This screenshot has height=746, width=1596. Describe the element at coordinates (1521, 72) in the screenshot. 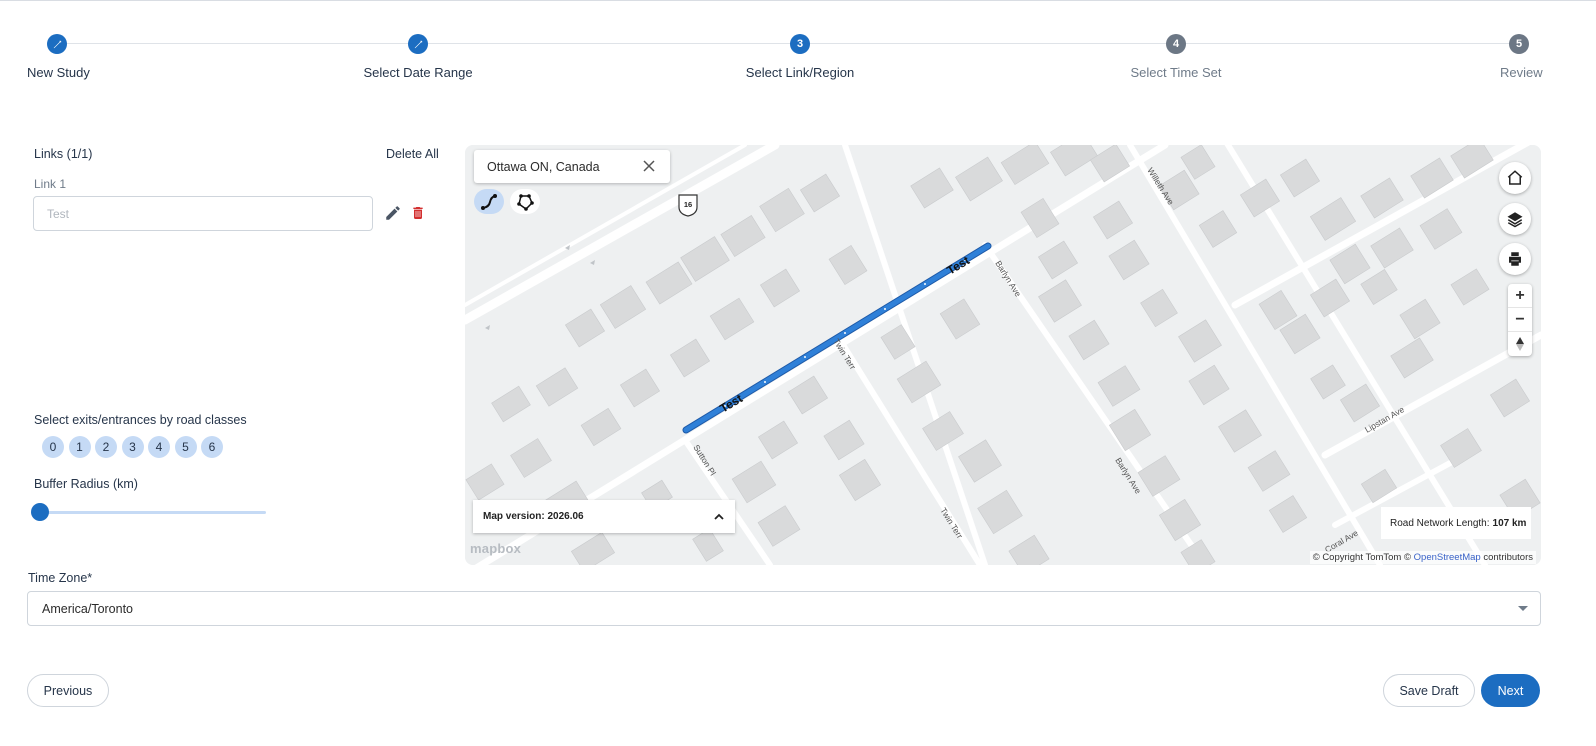

I see `step-label: Review` at that location.